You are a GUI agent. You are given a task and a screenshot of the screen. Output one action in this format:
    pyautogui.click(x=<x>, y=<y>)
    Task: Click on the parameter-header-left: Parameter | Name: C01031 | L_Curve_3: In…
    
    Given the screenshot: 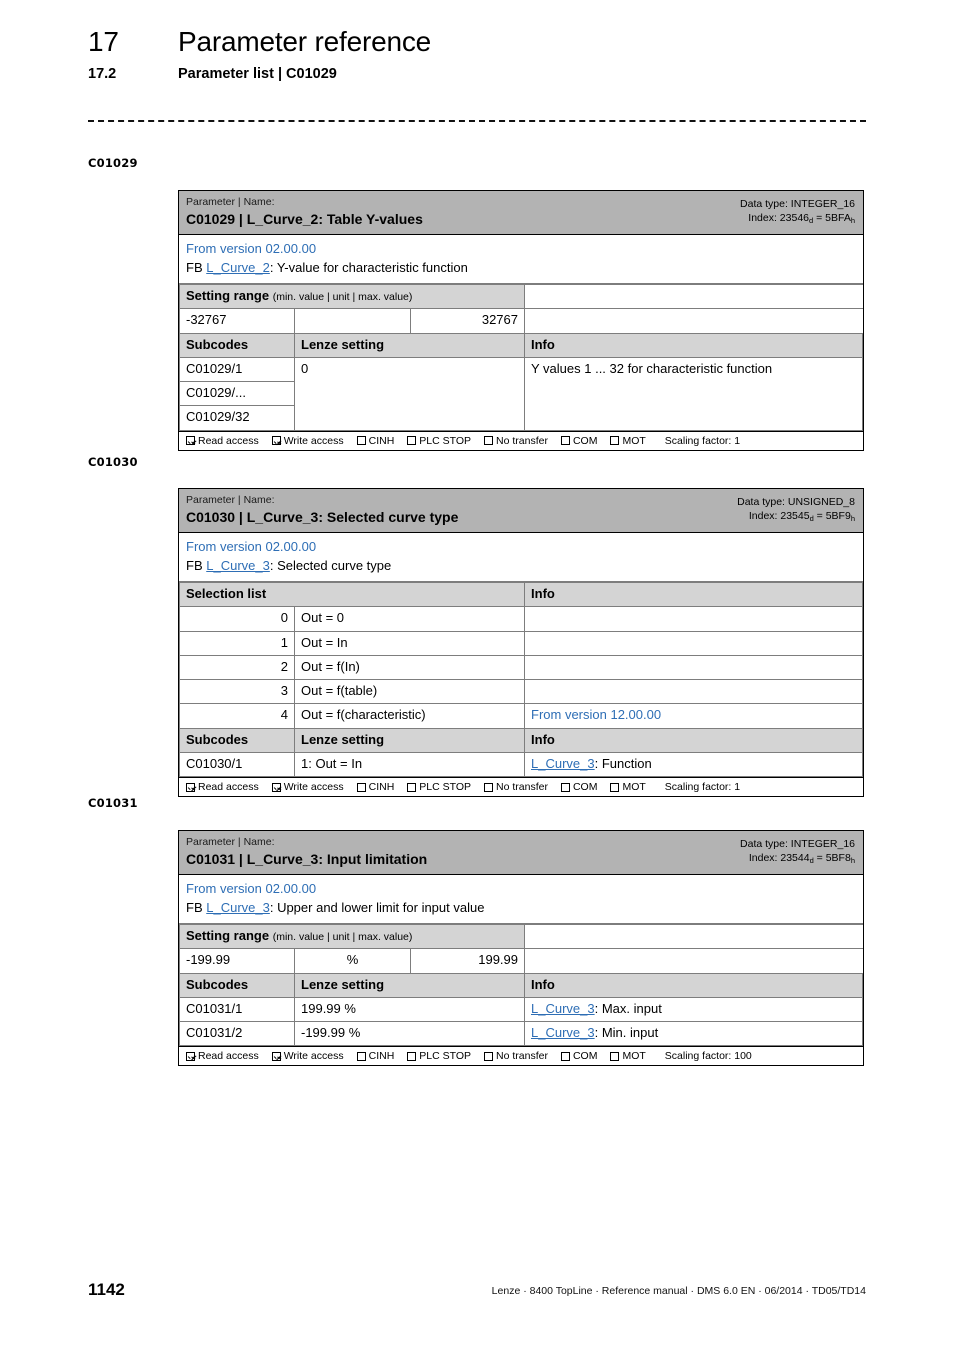 What is the action you would take?
    pyautogui.click(x=306, y=852)
    